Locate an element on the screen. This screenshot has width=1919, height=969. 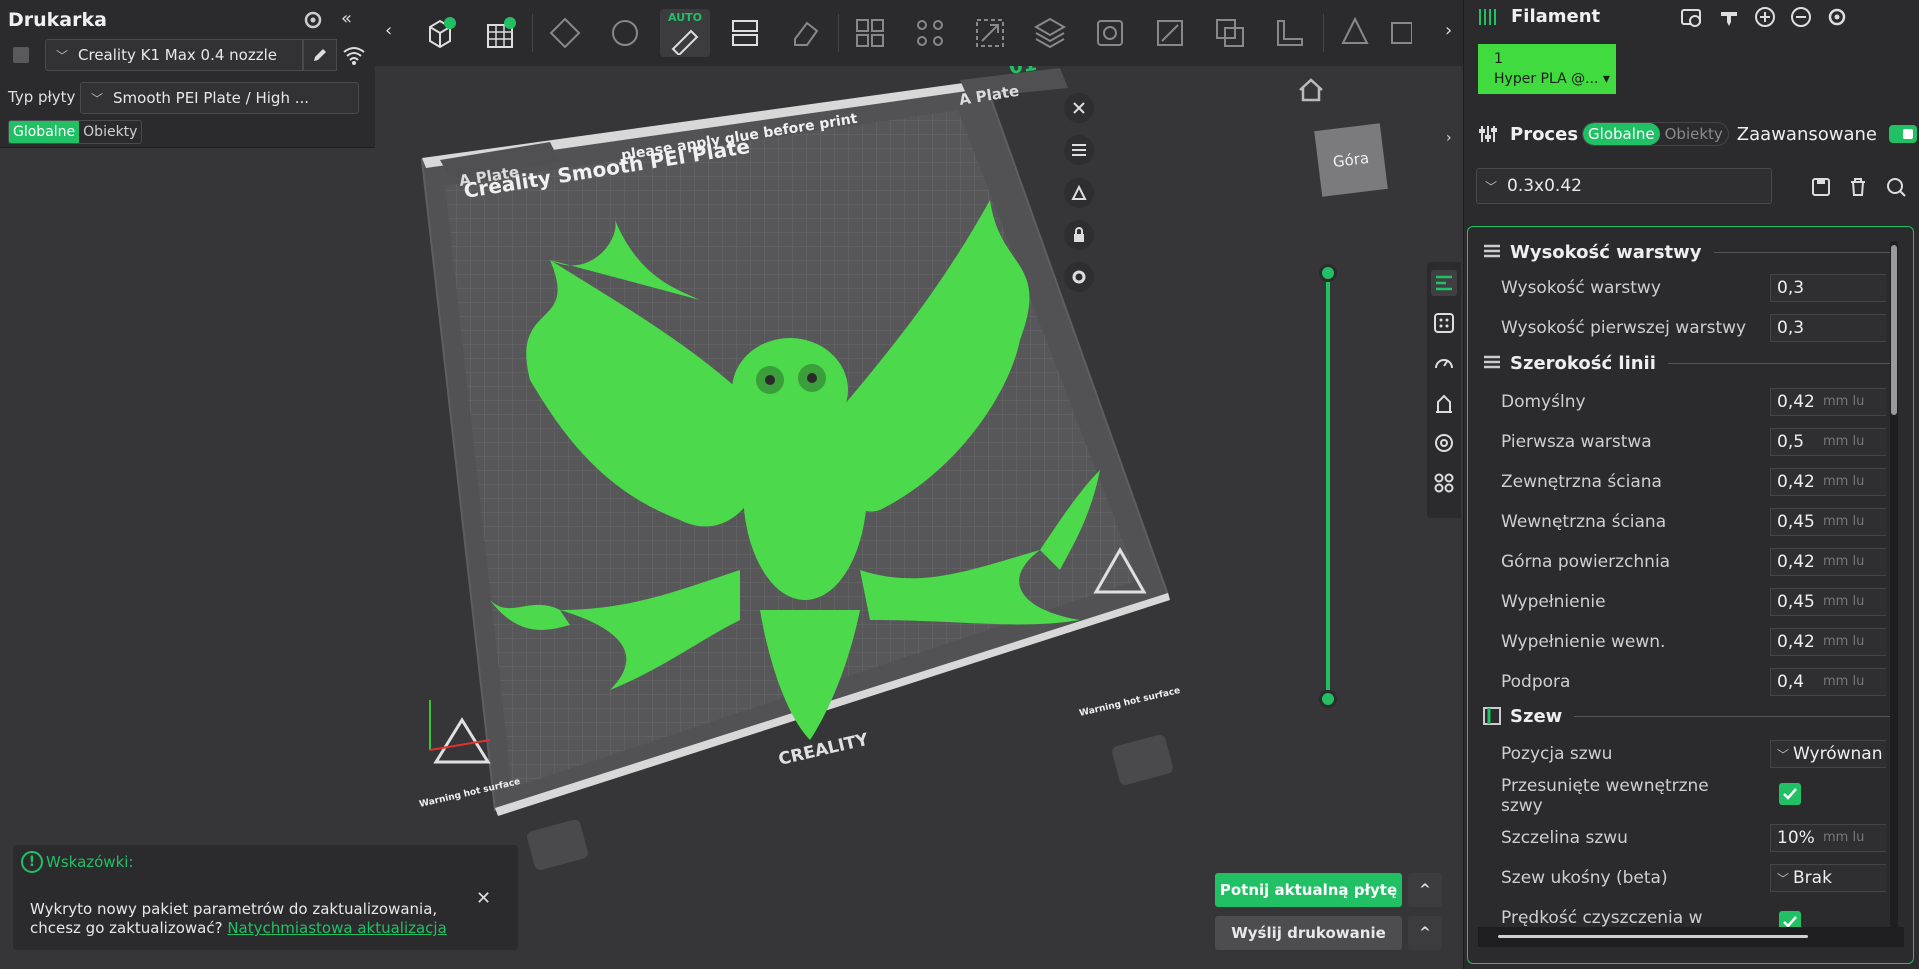
emboss-button is located at coordinates (1355, 33).